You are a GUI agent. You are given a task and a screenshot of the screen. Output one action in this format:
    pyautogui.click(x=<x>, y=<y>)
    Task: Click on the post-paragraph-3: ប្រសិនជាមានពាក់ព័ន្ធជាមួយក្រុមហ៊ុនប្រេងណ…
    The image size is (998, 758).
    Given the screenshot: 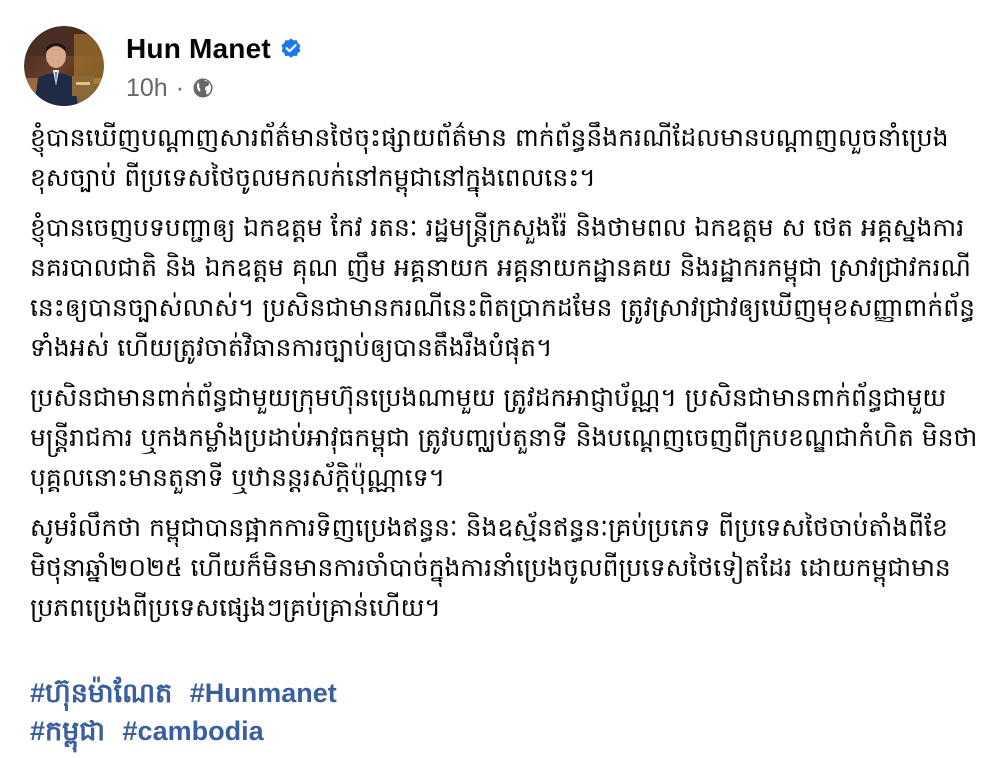 What is the action you would take?
    pyautogui.click(x=504, y=437)
    